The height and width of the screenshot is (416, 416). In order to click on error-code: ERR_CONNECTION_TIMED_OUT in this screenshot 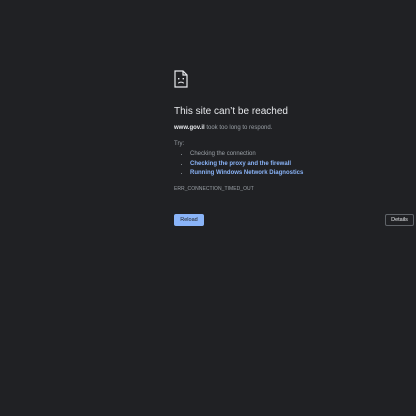, I will do `click(214, 189)`.